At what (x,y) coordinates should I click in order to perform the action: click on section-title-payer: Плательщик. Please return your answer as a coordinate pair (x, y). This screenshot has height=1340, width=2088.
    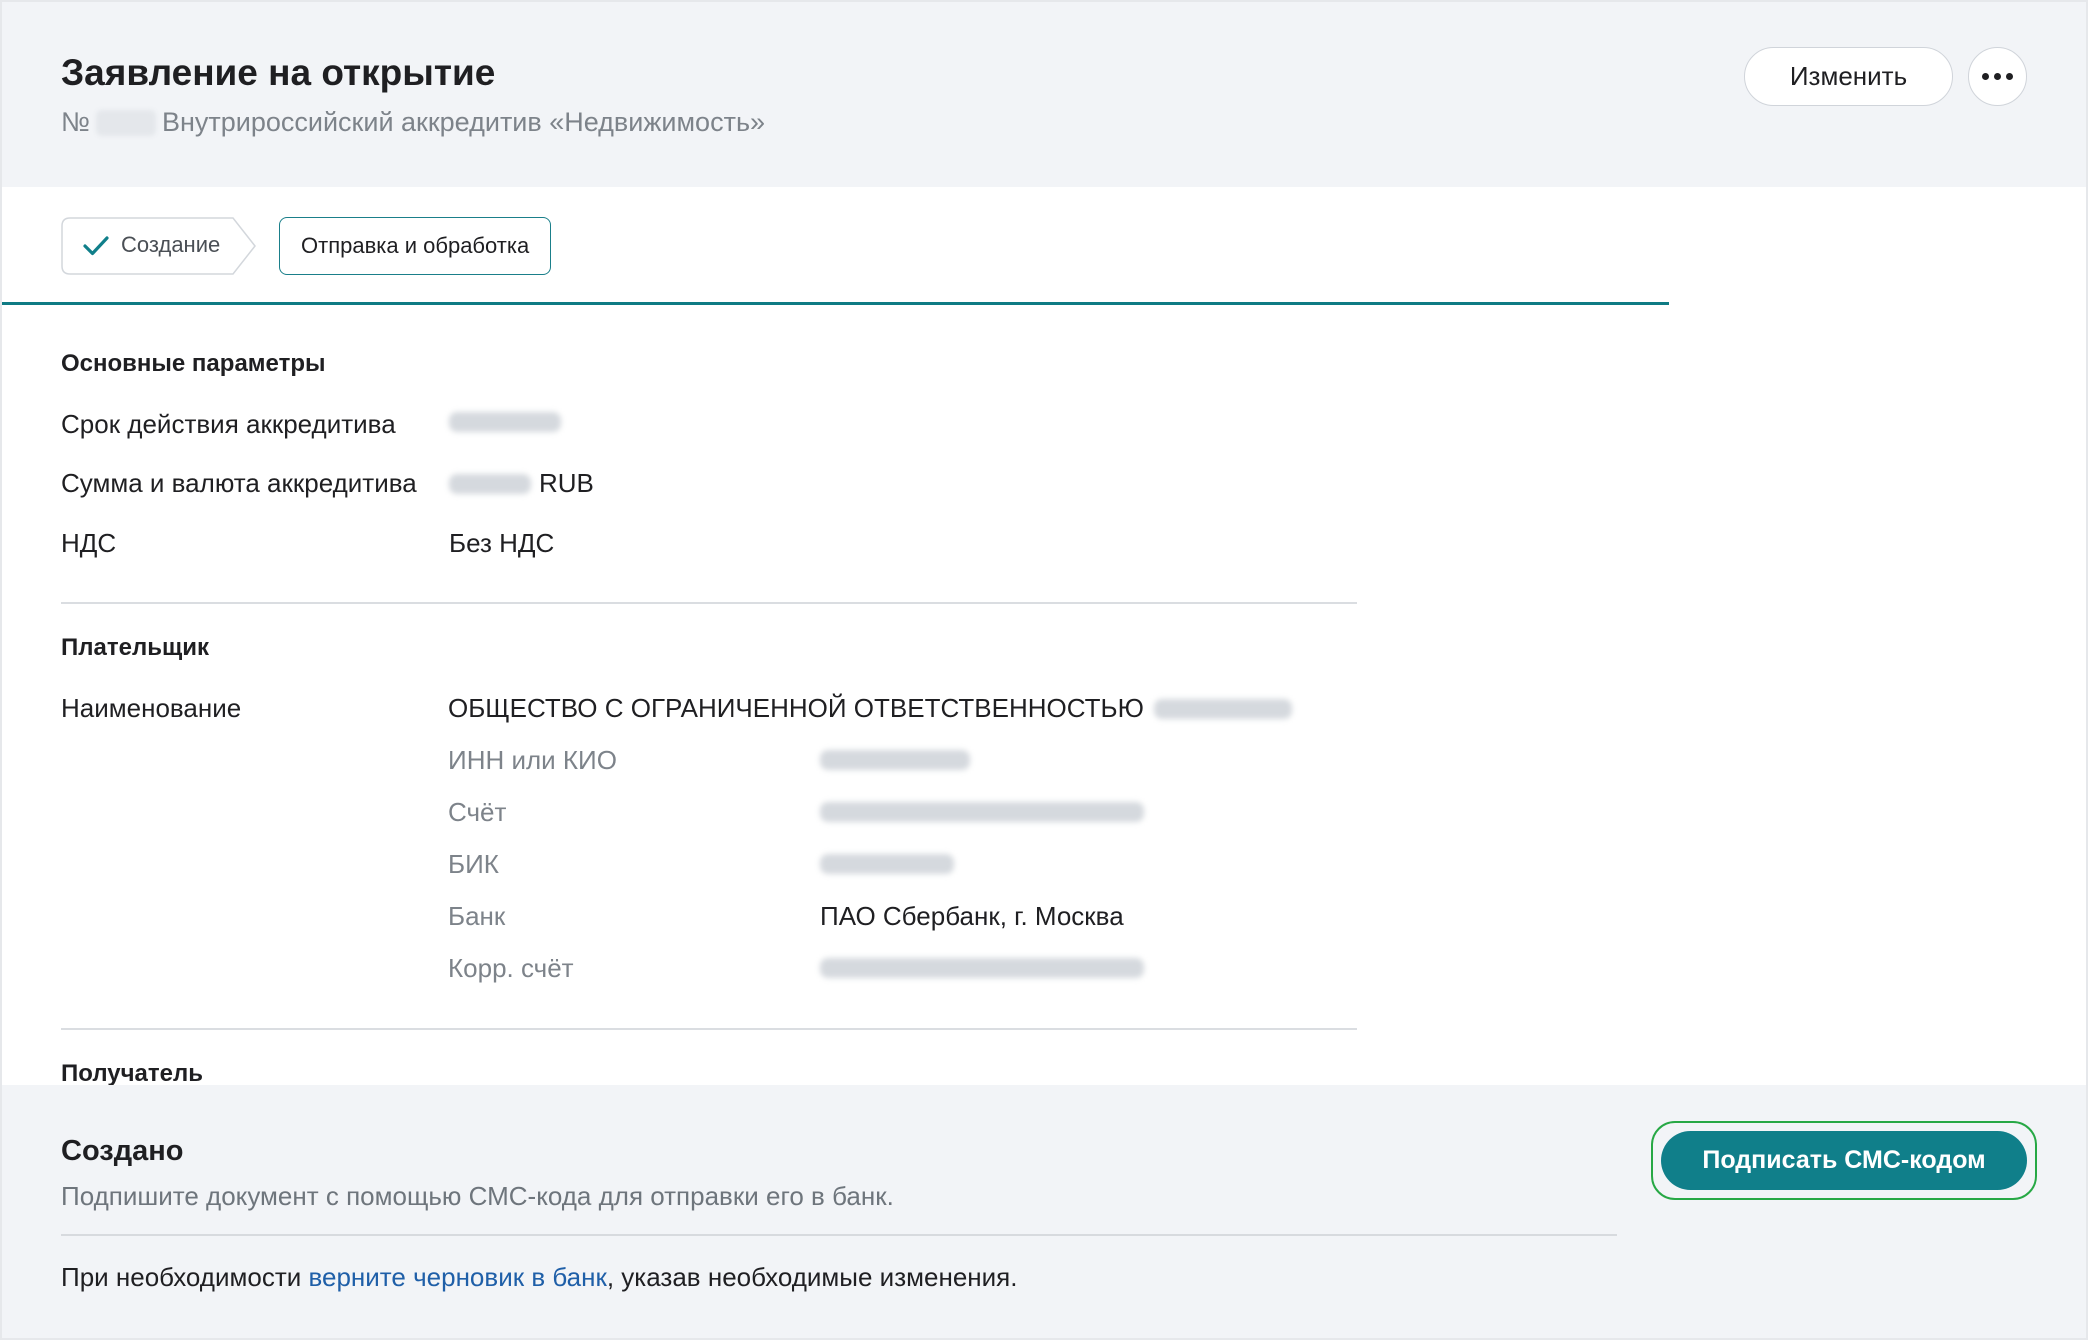
    Looking at the image, I should click on (135, 647).